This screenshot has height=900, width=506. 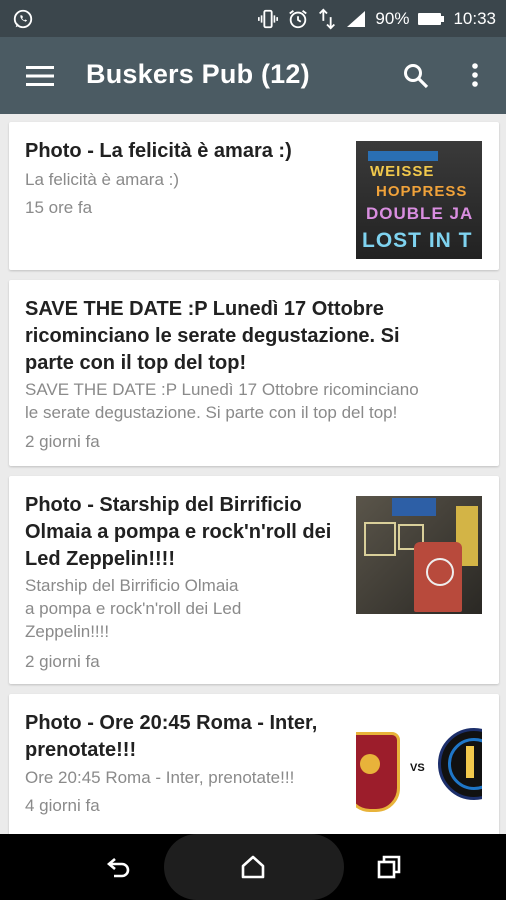 I want to click on signal-icon, so click(x=356, y=19).